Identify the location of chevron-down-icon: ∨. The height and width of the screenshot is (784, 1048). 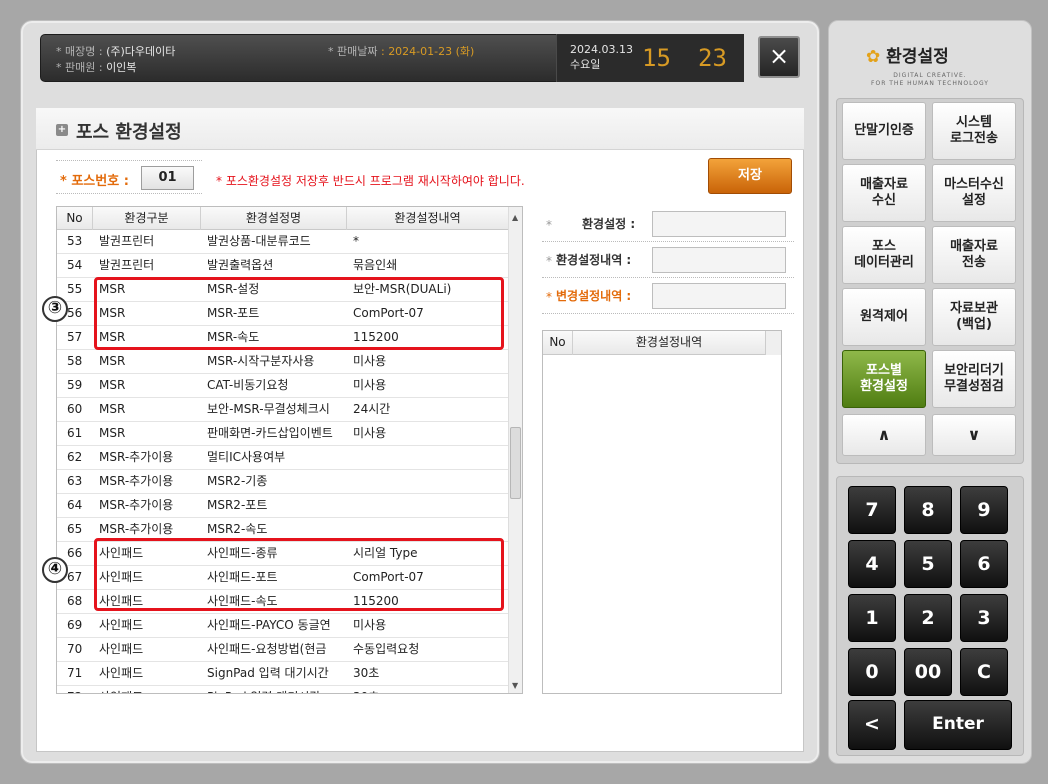
(974, 434).